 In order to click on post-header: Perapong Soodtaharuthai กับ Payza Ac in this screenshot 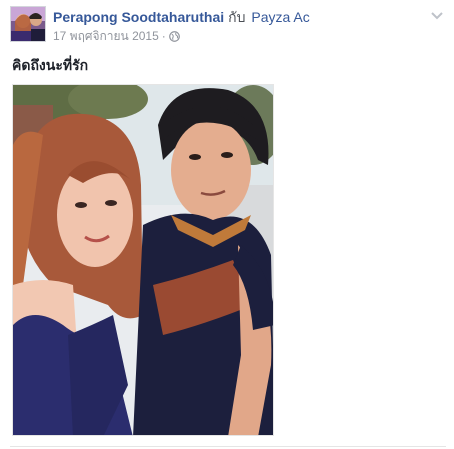, I will do `click(238, 17)`.